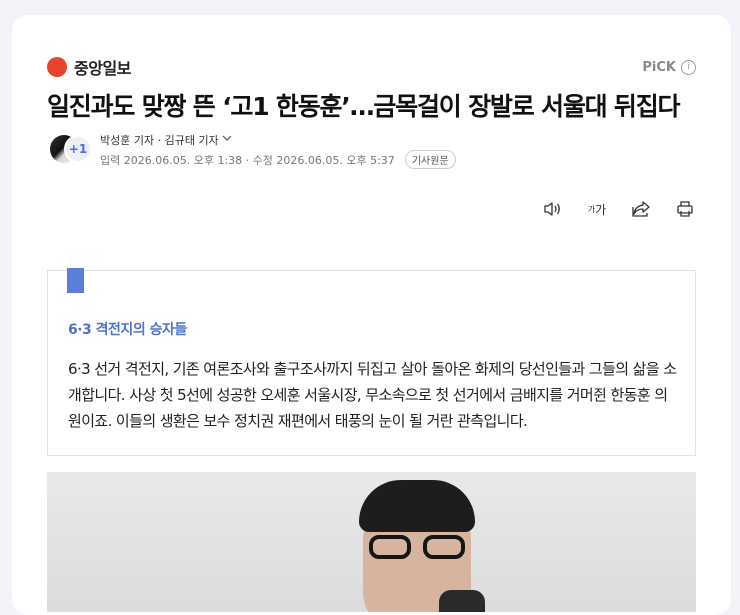  Describe the element at coordinates (430, 159) in the screenshot. I see `original-article-button: 기사원문` at that location.